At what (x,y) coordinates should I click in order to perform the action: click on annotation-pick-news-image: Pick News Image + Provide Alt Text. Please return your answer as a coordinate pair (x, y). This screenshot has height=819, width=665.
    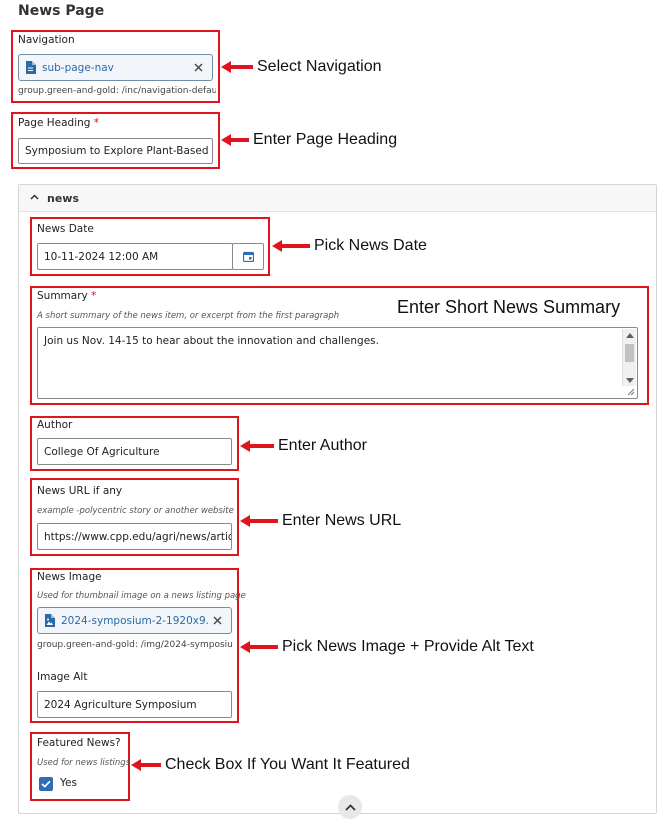
    Looking at the image, I should click on (387, 647).